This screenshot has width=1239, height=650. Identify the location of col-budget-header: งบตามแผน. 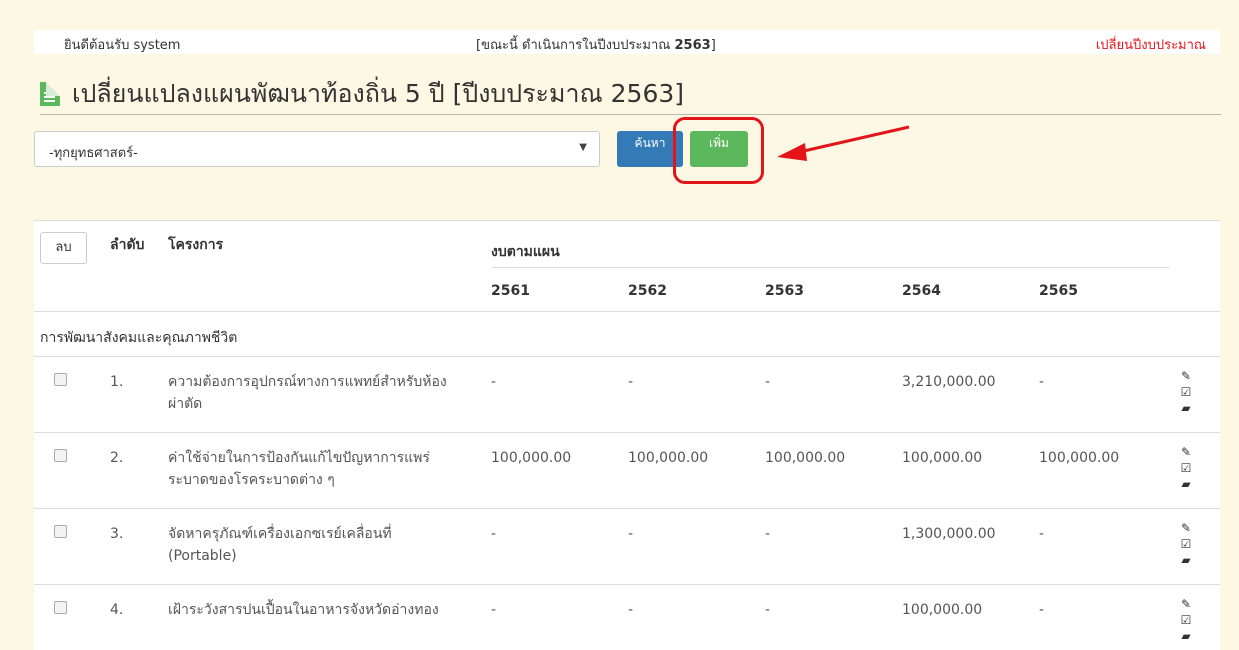
(525, 252).